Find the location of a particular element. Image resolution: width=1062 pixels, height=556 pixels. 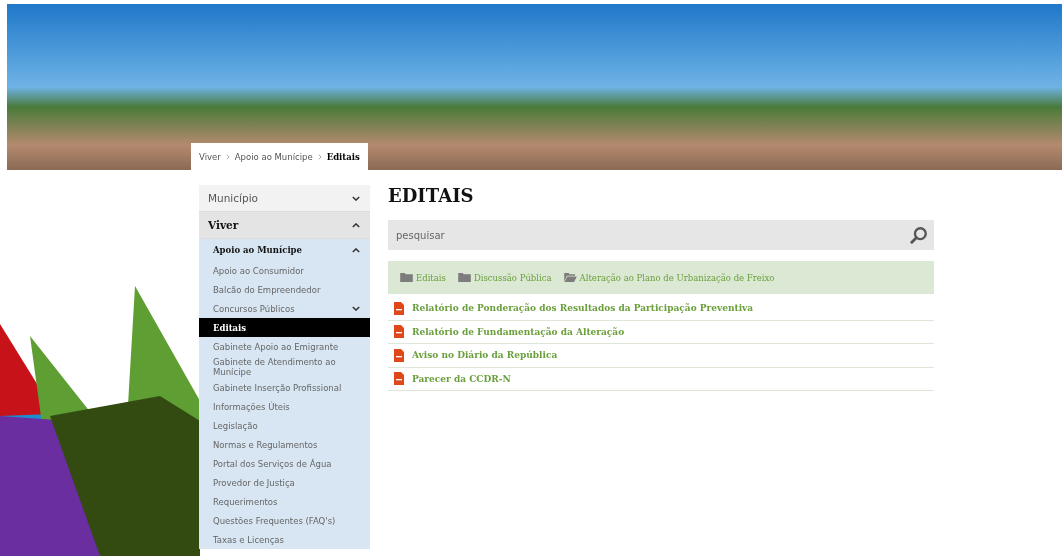

document-link: Aviso no Diário da República is located at coordinates (485, 355).